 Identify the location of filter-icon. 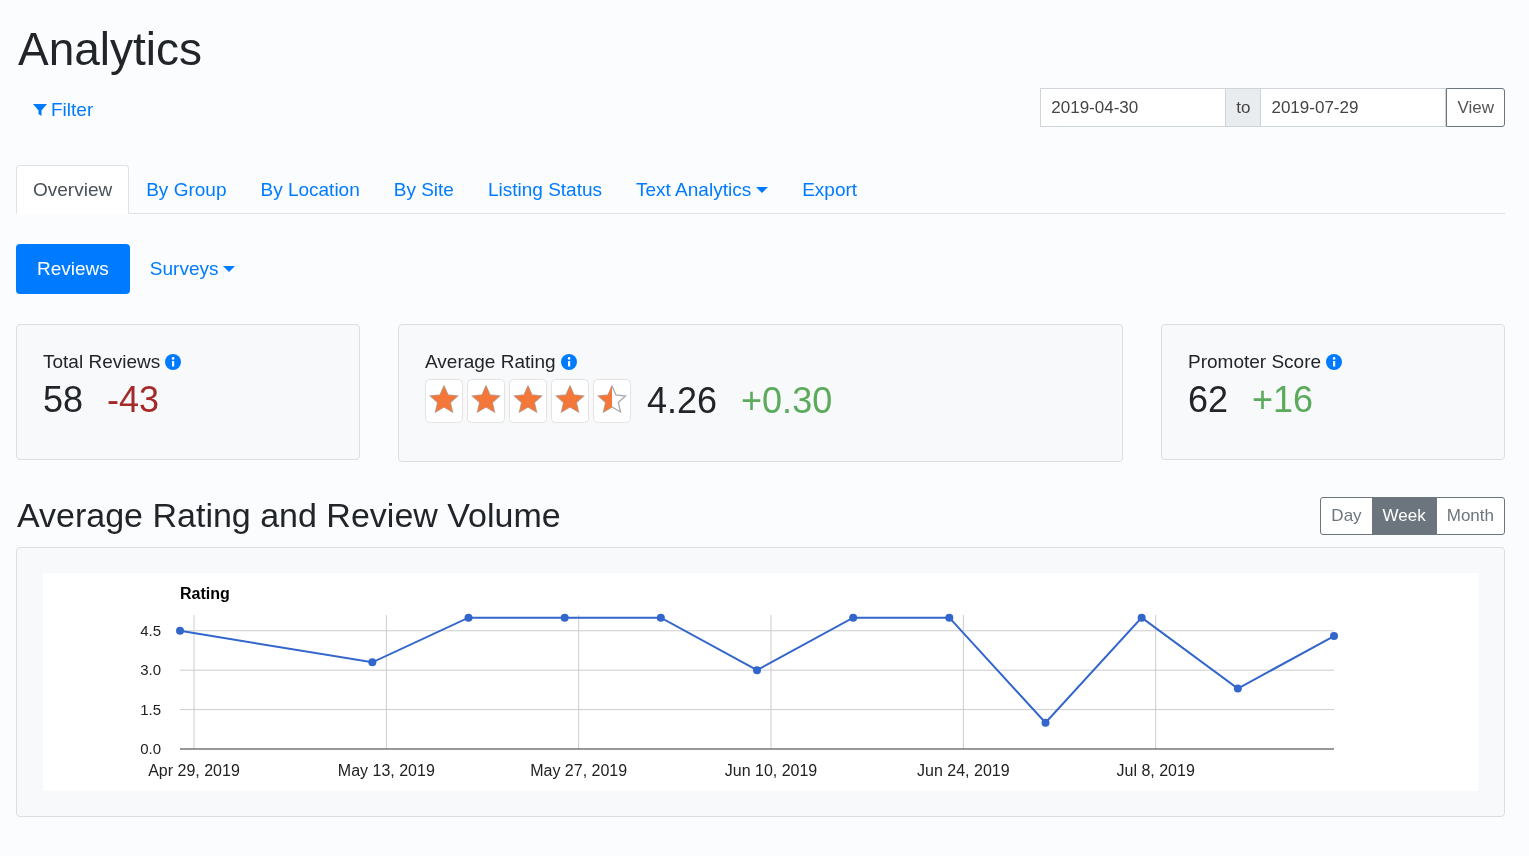
(40, 109).